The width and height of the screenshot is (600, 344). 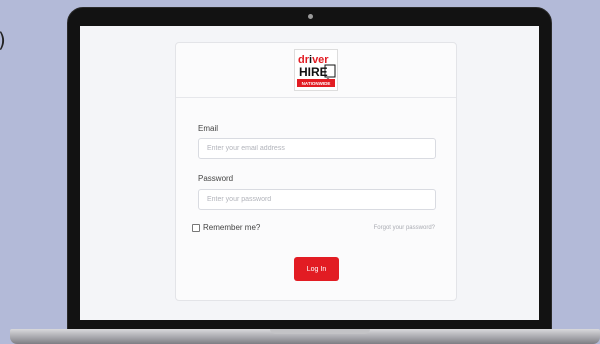 I want to click on driver-hire-logo: driver HIRE NATIONWIDE, so click(x=316, y=70).